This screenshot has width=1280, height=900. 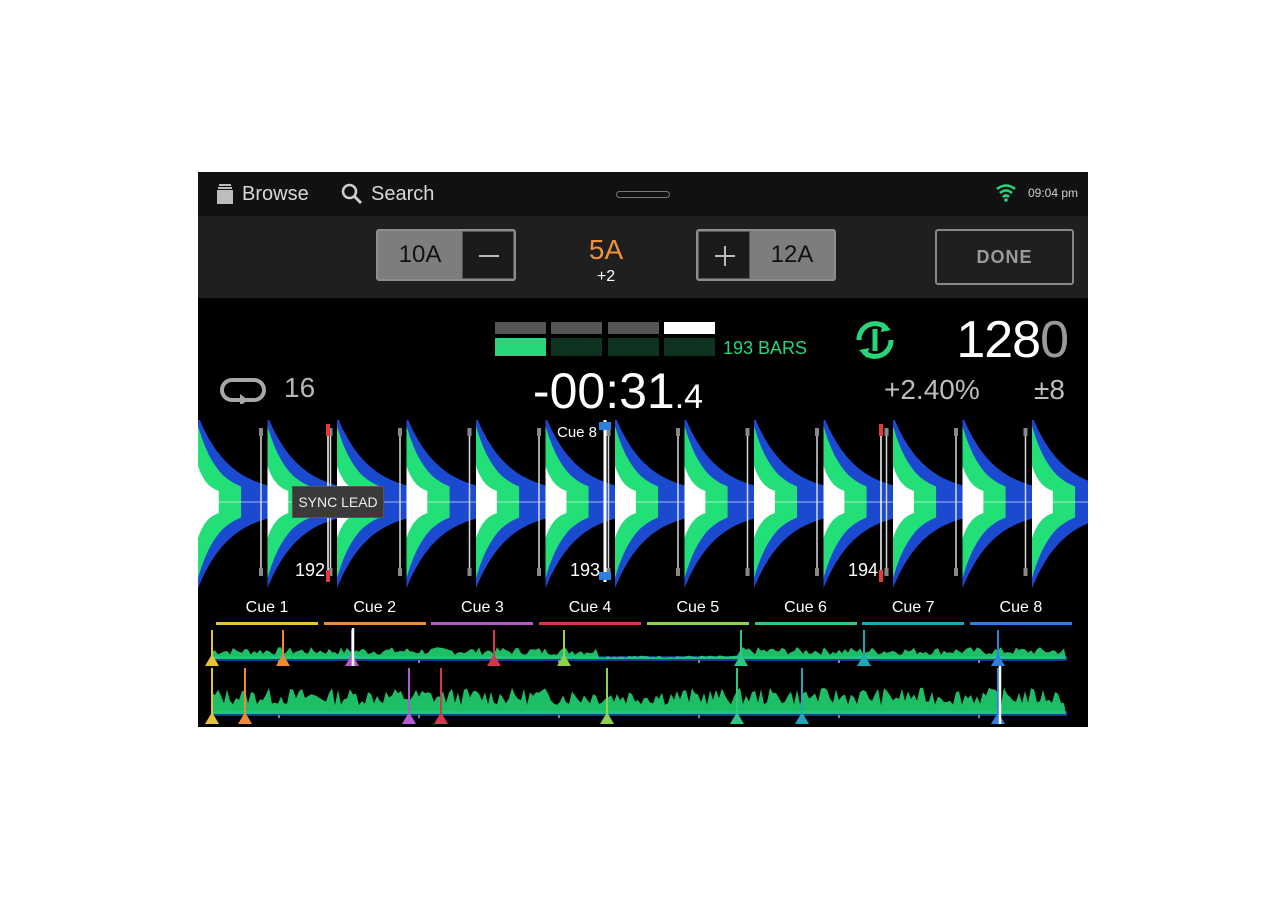 What do you see at coordinates (420, 254) in the screenshot?
I see `key-down-label: 10A` at bounding box center [420, 254].